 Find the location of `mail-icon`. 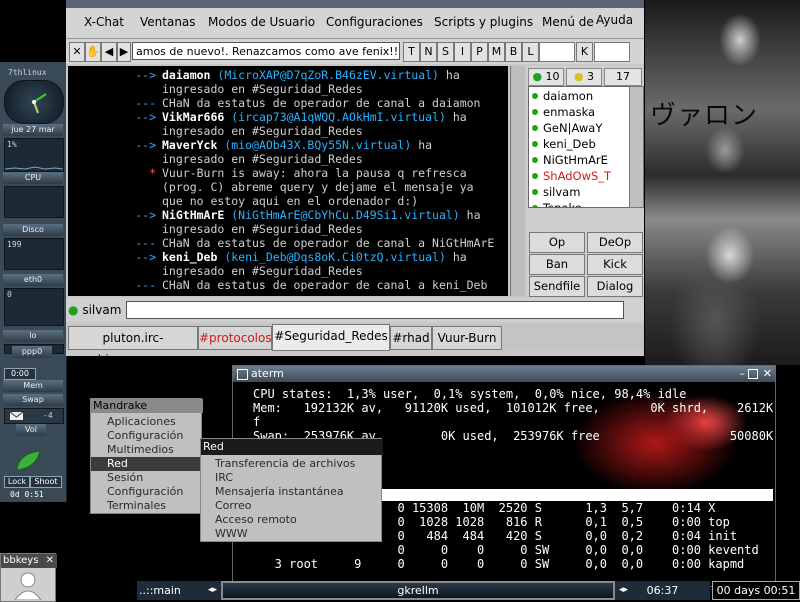

mail-icon is located at coordinates (16, 416).